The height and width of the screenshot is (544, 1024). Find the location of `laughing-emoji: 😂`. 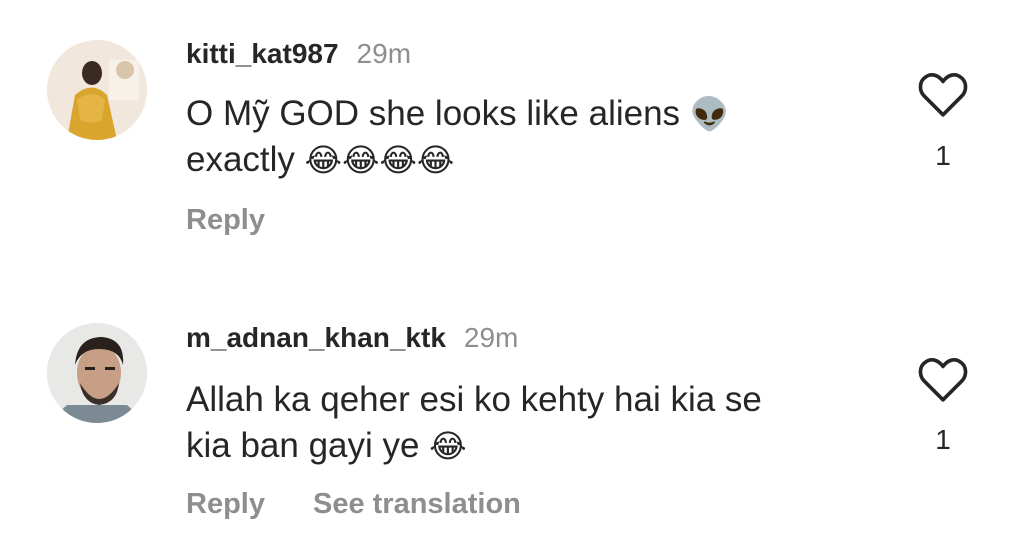

laughing-emoji: 😂 is located at coordinates (448, 446).